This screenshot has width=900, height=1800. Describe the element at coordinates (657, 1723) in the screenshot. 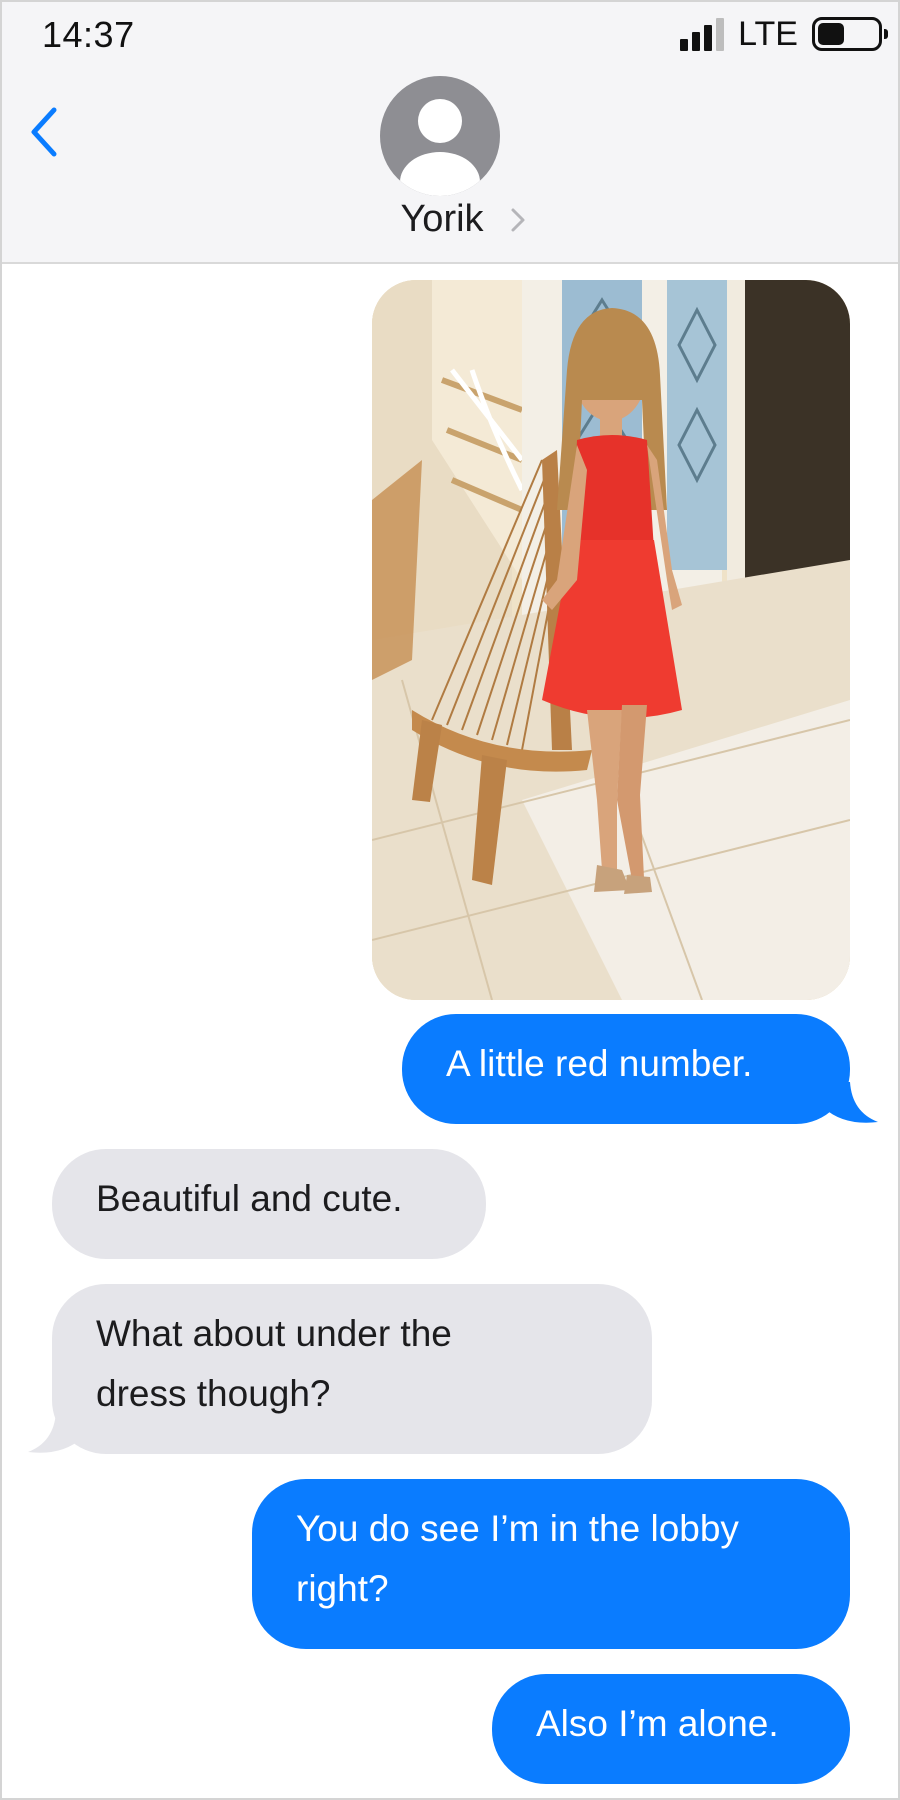

I see `message-text: Also I’m alone.` at that location.